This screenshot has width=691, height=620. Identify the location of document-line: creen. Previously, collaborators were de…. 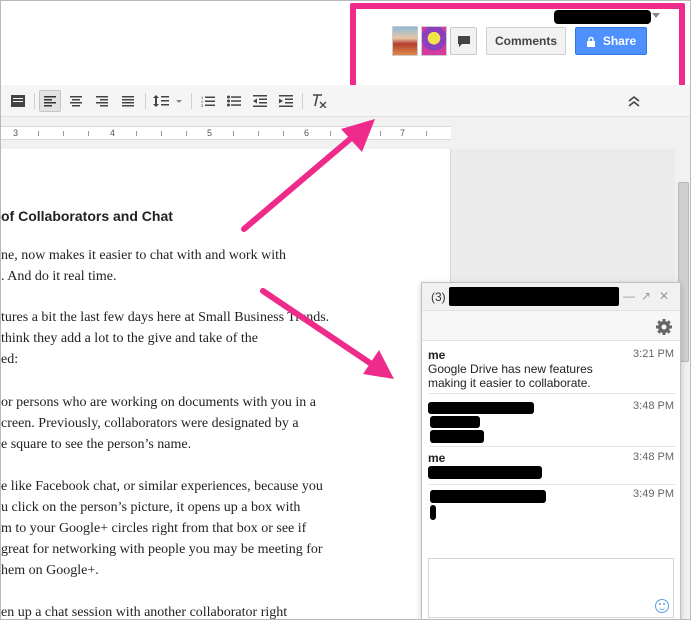
(150, 423).